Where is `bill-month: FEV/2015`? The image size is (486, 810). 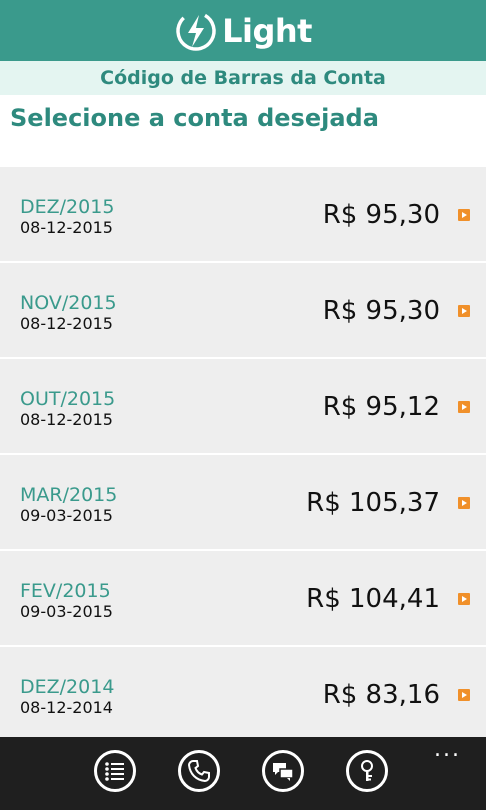 bill-month: FEV/2015 is located at coordinates (65, 591).